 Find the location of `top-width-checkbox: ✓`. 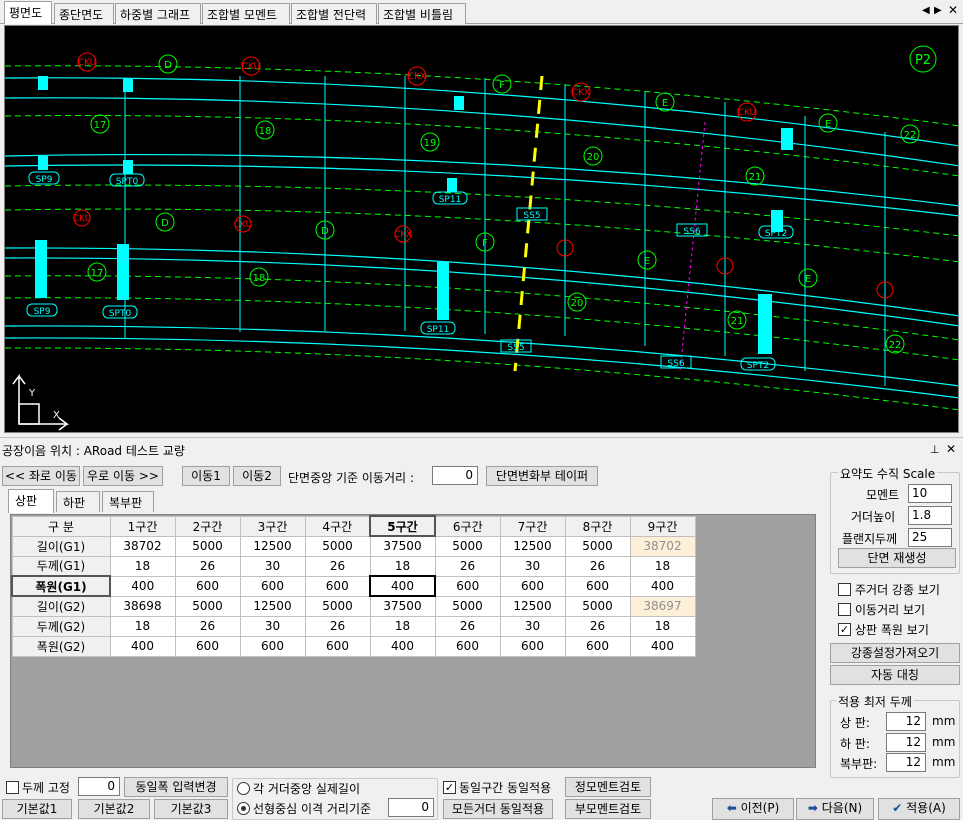

top-width-checkbox: ✓ is located at coordinates (844, 629).